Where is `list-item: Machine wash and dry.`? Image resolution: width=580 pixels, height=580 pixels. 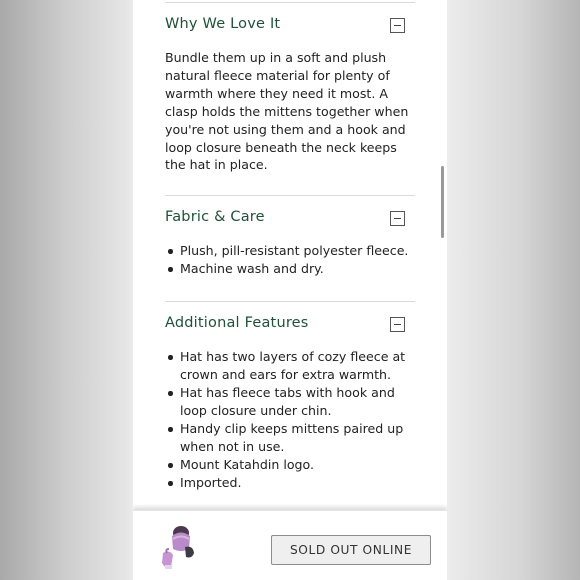
list-item: Machine wash and dry. is located at coordinates (292, 269).